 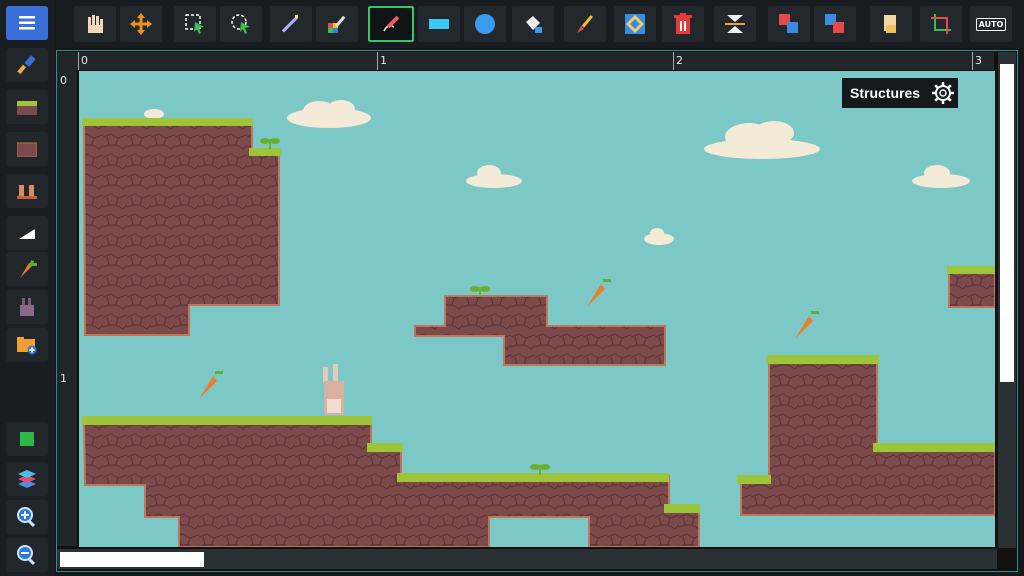 I want to click on right-ledge, so click(x=971, y=287).